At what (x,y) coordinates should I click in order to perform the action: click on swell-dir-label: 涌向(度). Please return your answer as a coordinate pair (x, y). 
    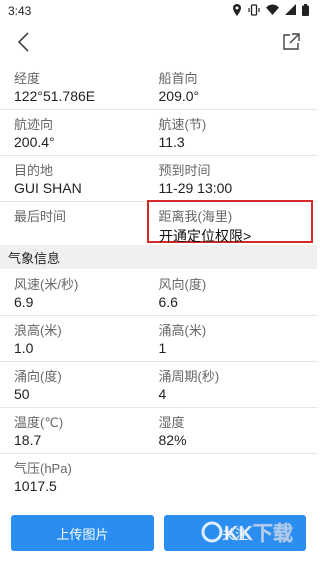
    Looking at the image, I should click on (38, 376).